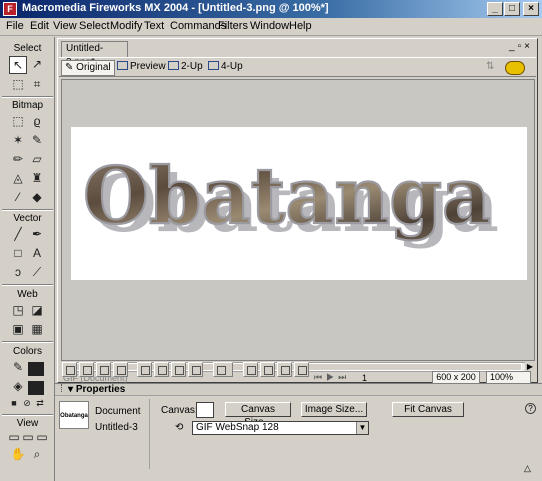 Image resolution: width=542 pixels, height=481 pixels. What do you see at coordinates (287, 196) in the screenshot?
I see `logo-text: Obatanga` at bounding box center [287, 196].